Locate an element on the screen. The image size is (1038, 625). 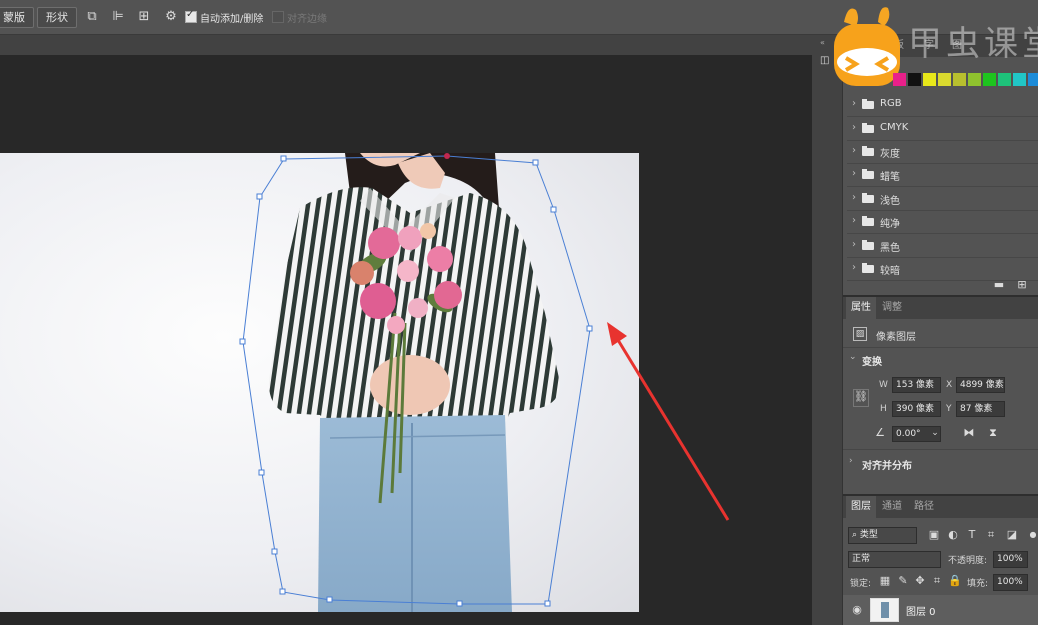
align-distribute-section-title: 对齐并分布 is located at coordinates (887, 466).